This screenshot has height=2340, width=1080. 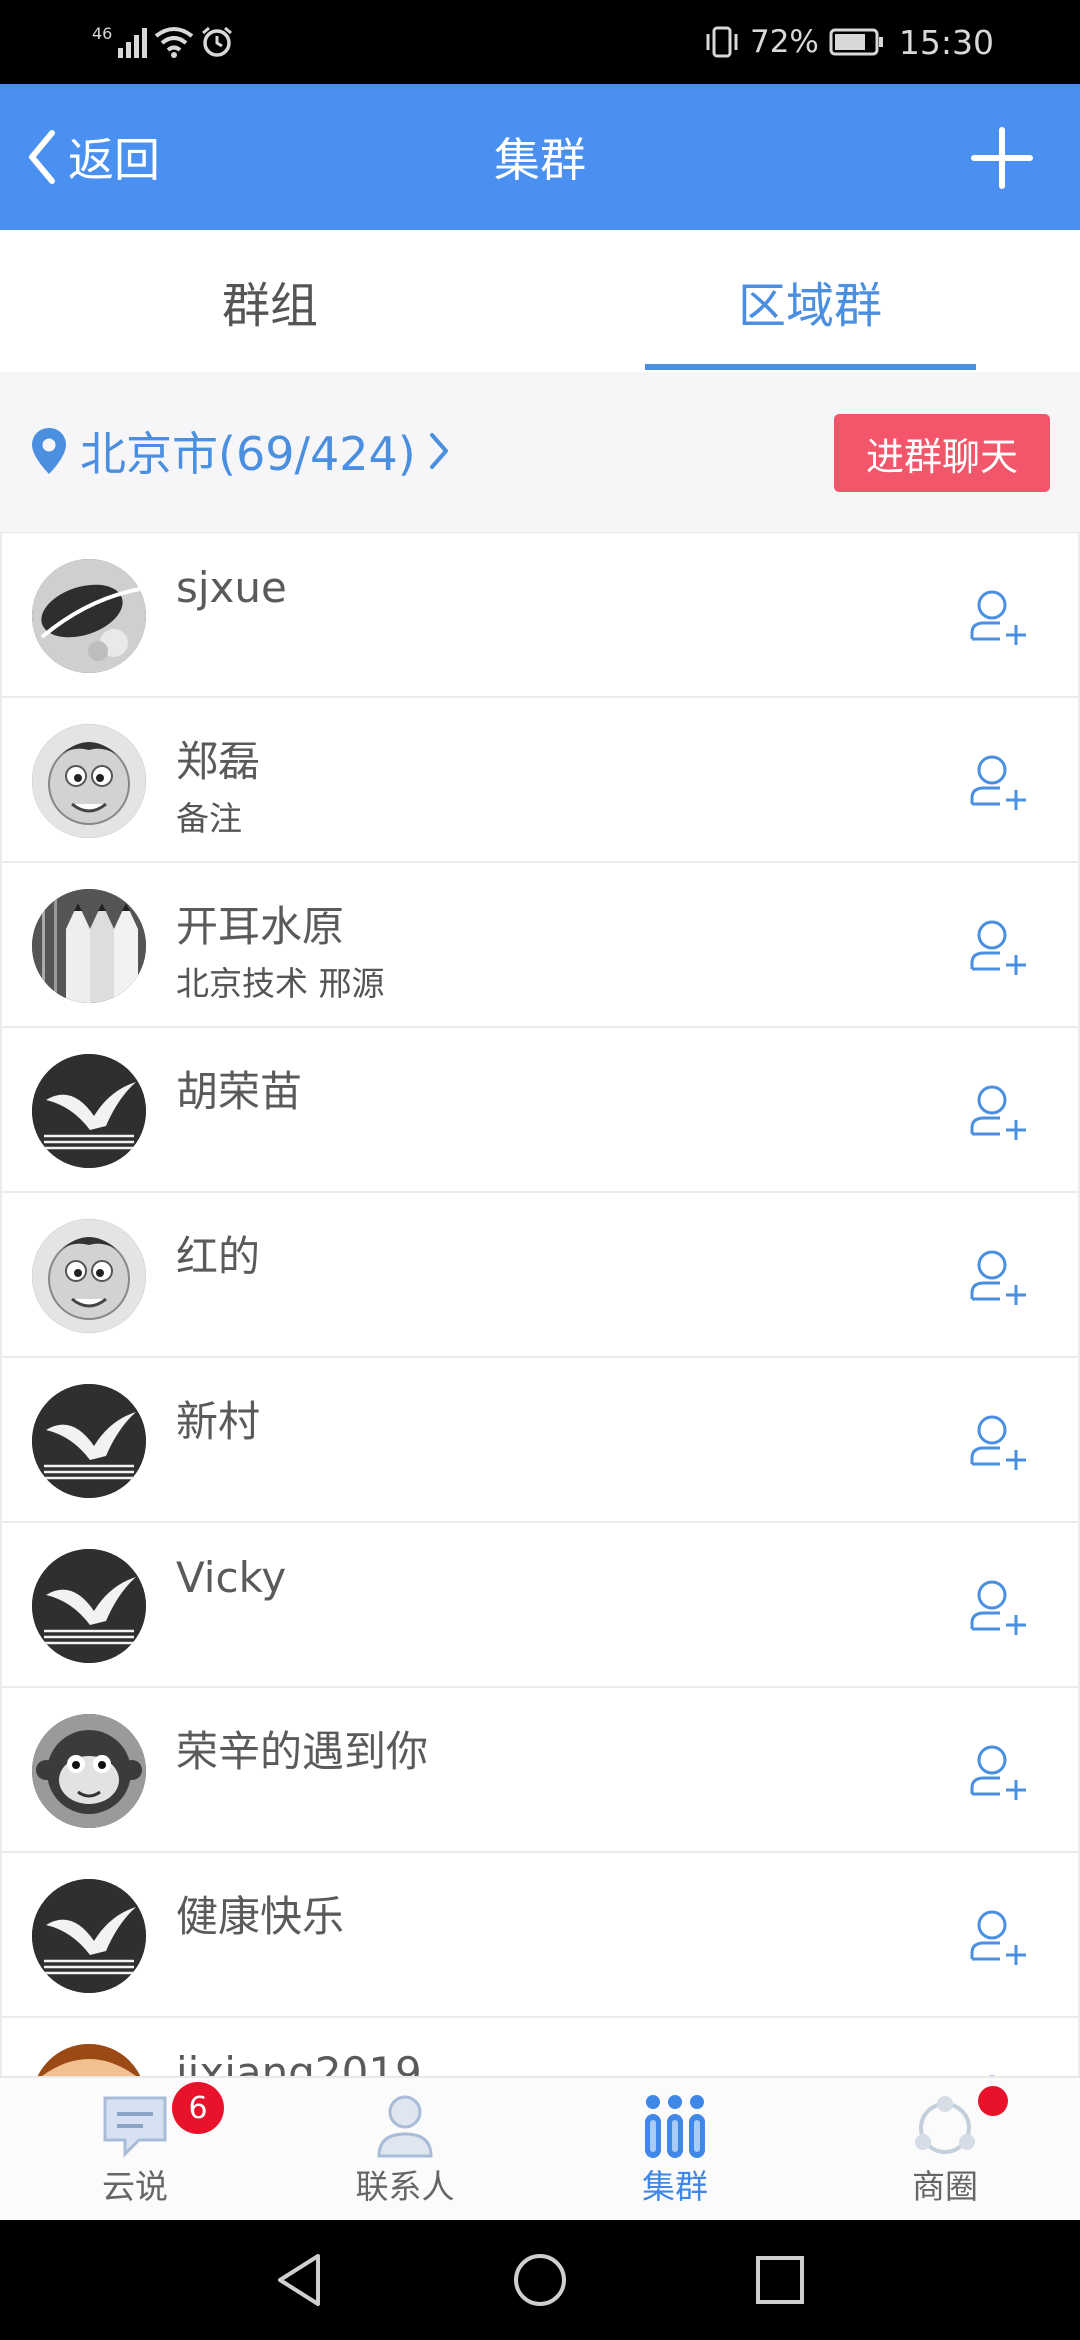 I want to click on member-name: 红的, so click(x=218, y=1256).